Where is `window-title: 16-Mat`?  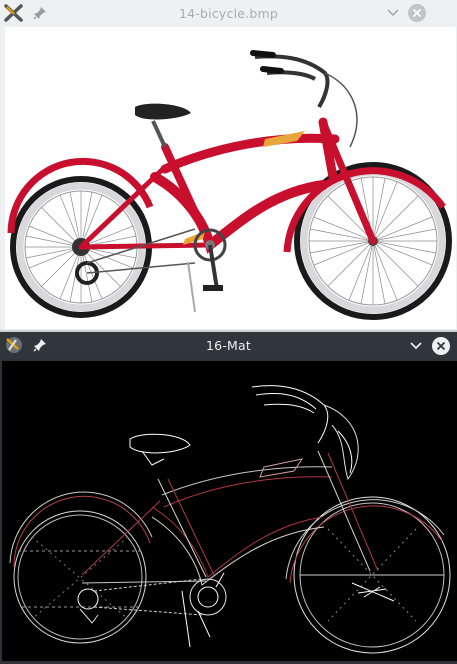
window-title: 16-Mat is located at coordinates (228, 345).